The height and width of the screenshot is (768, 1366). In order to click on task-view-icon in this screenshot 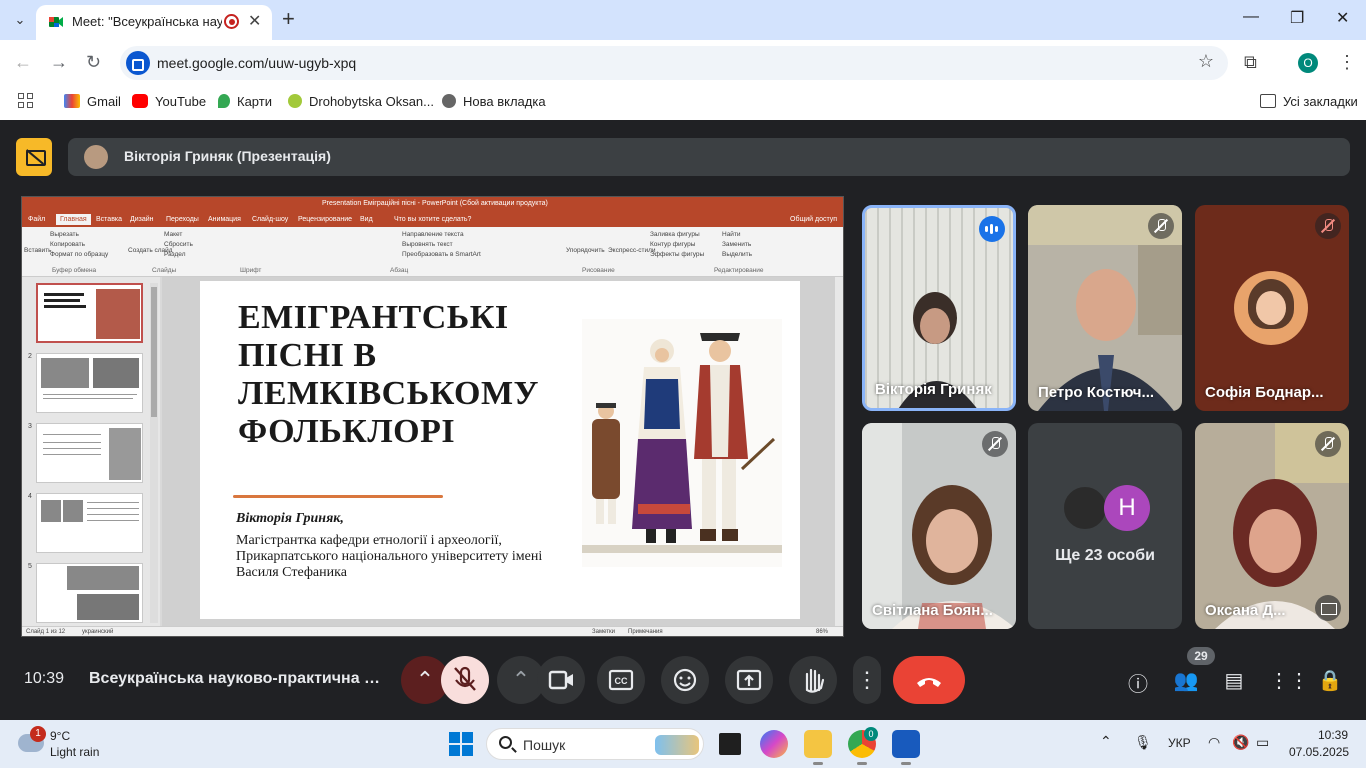, I will do `click(730, 744)`.